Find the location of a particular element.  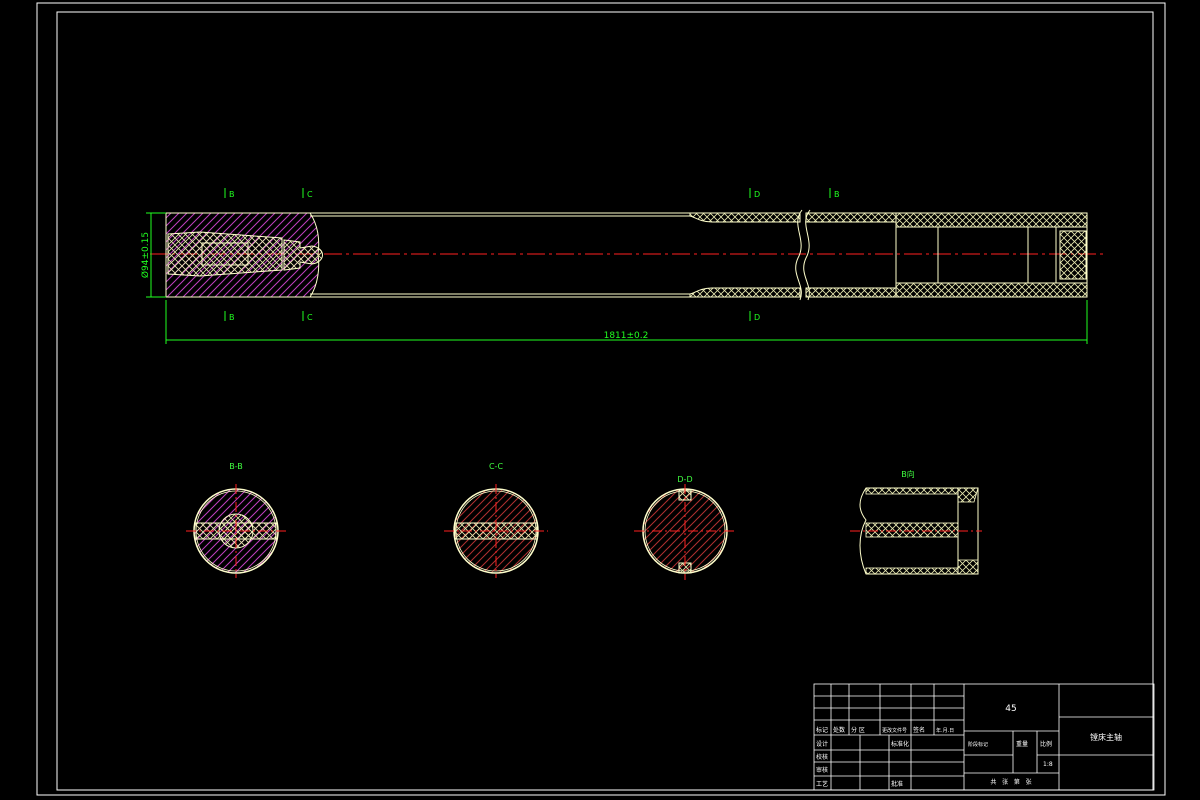

sheet-info: 共 张 第 张 is located at coordinates (1010, 782).